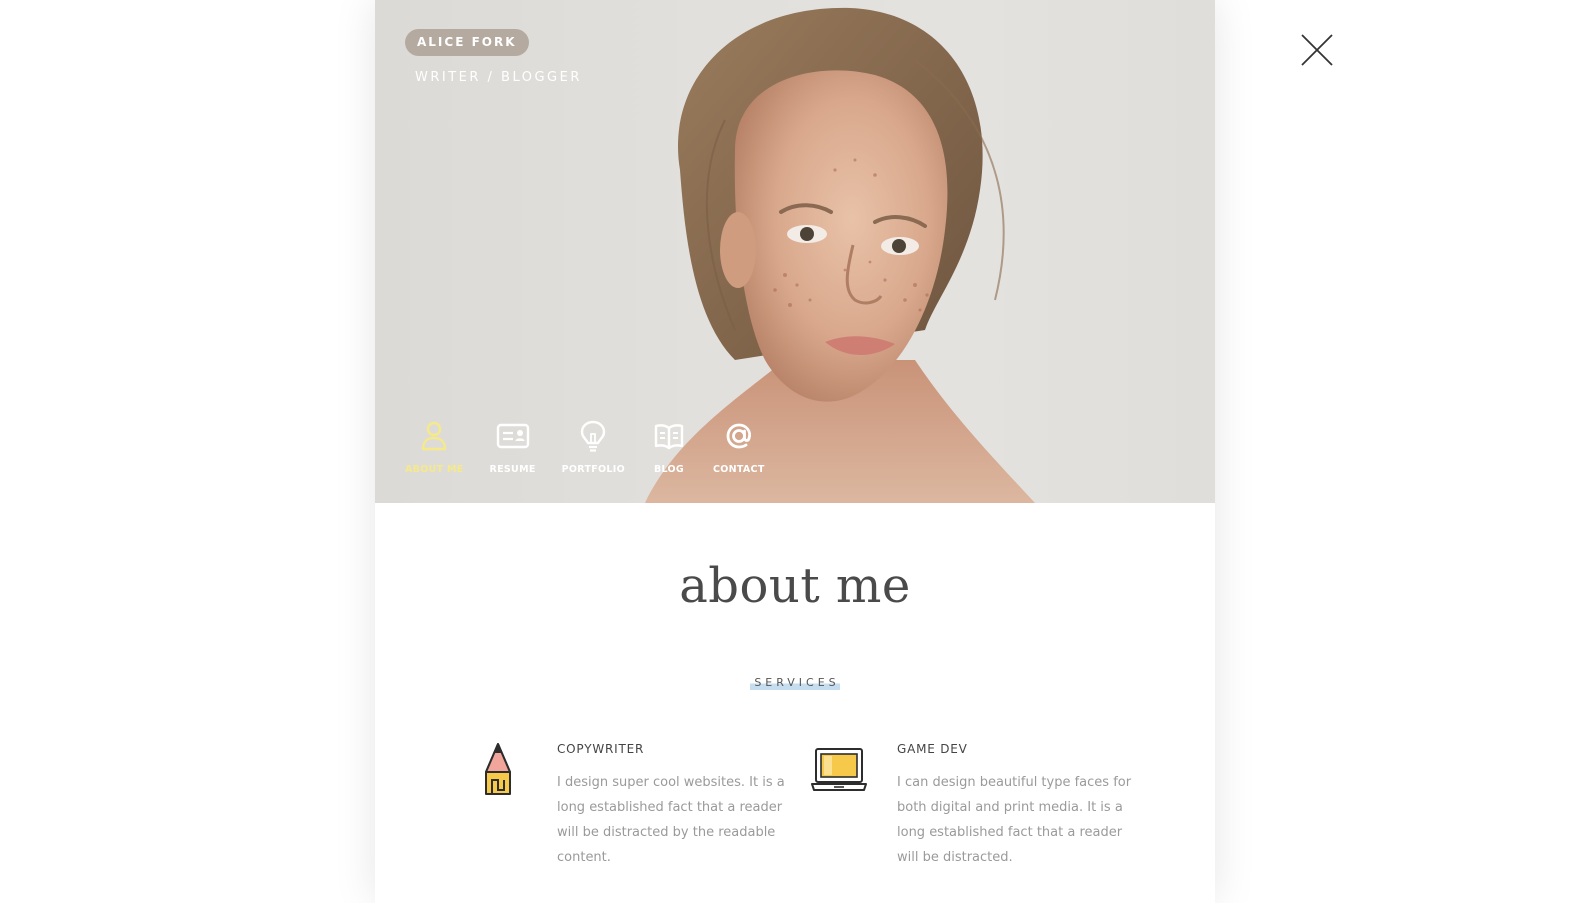 The image size is (1590, 903). I want to click on nav-item-blog: BLOG, so click(669, 446).